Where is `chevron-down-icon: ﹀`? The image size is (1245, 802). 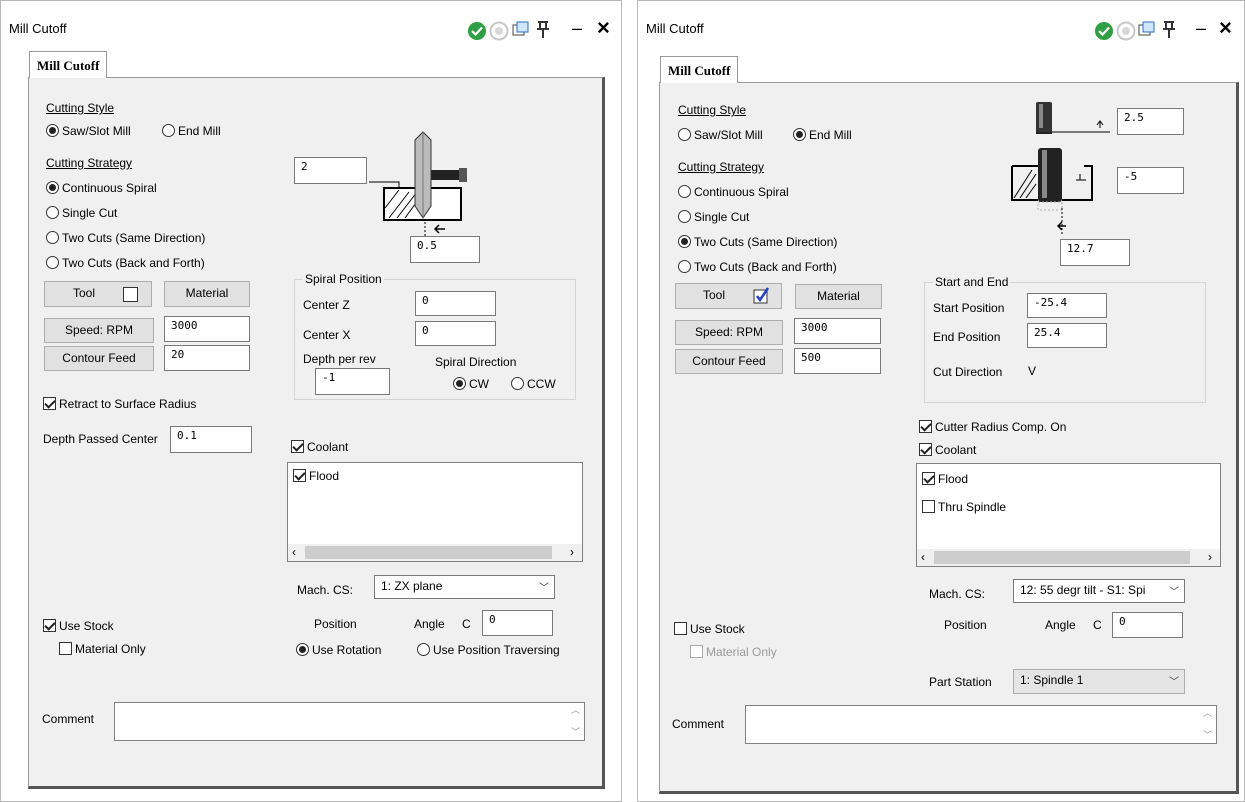 chevron-down-icon: ﹀ is located at coordinates (544, 588).